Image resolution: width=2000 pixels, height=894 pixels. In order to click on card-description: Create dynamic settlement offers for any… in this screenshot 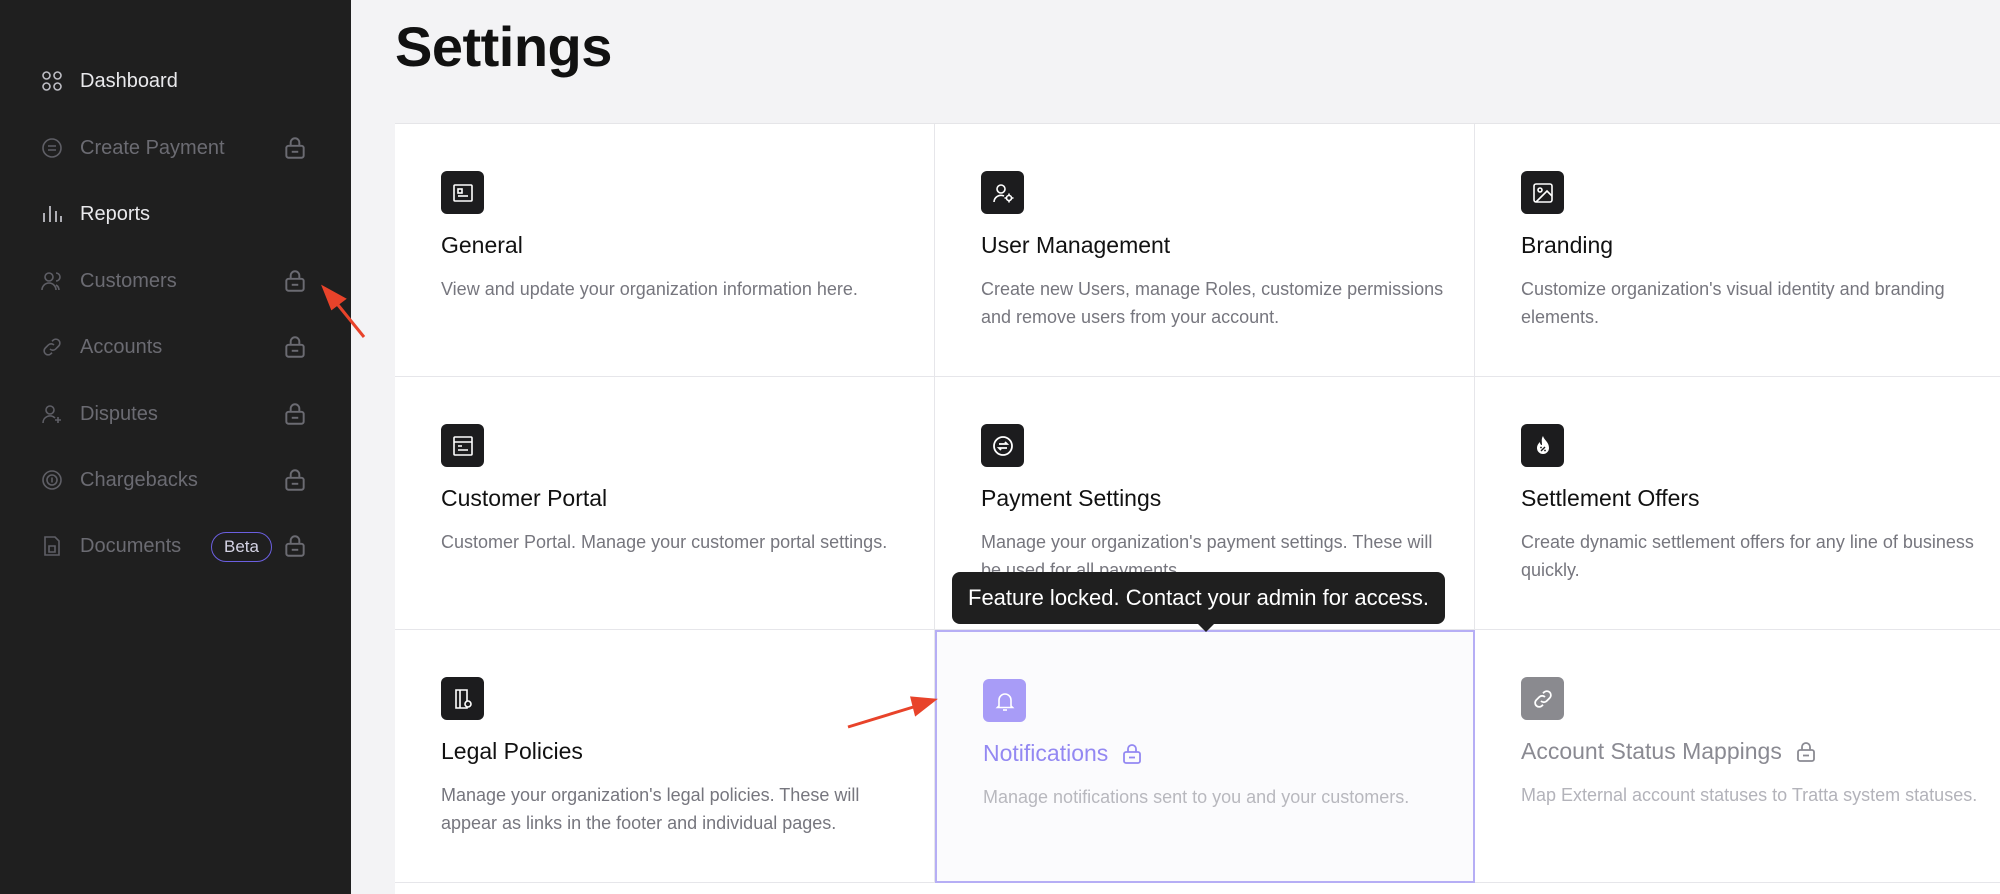, I will do `click(1747, 556)`.